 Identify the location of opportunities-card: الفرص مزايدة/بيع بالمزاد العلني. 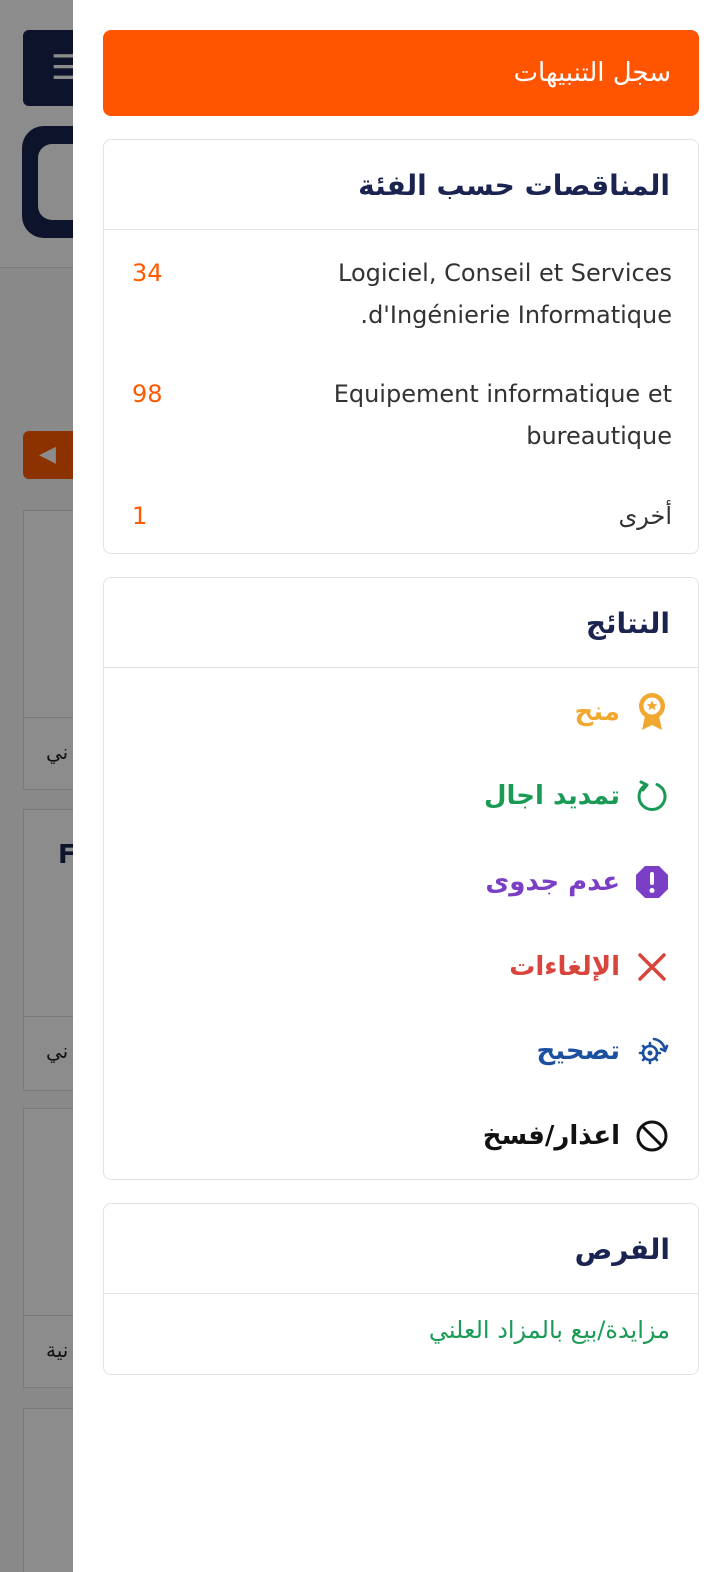
(401, 1289).